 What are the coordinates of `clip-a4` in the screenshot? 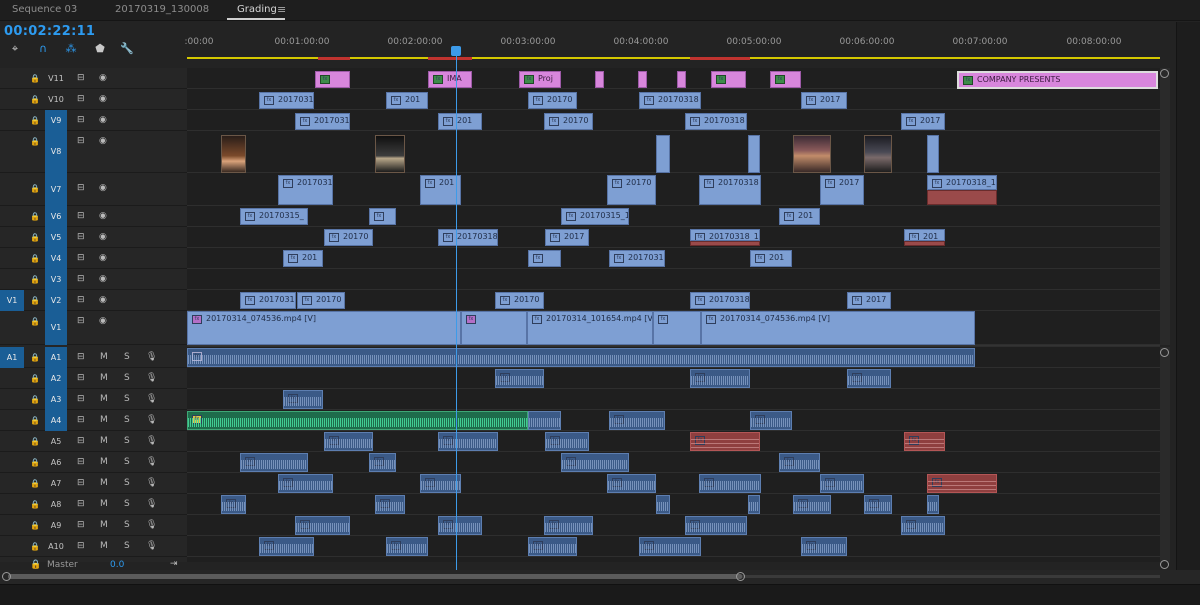 It's located at (544, 420).